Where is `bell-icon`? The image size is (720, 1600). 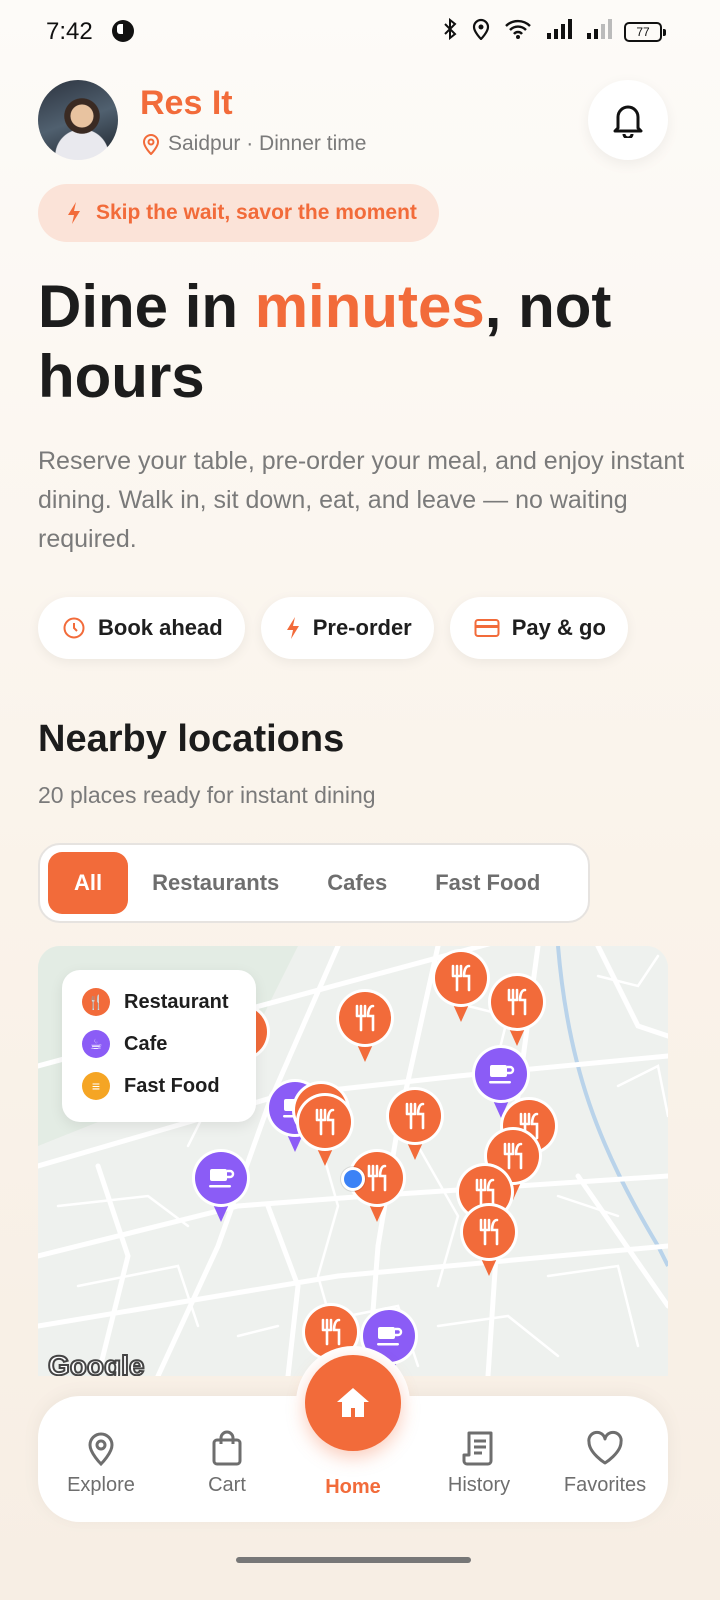 bell-icon is located at coordinates (628, 121).